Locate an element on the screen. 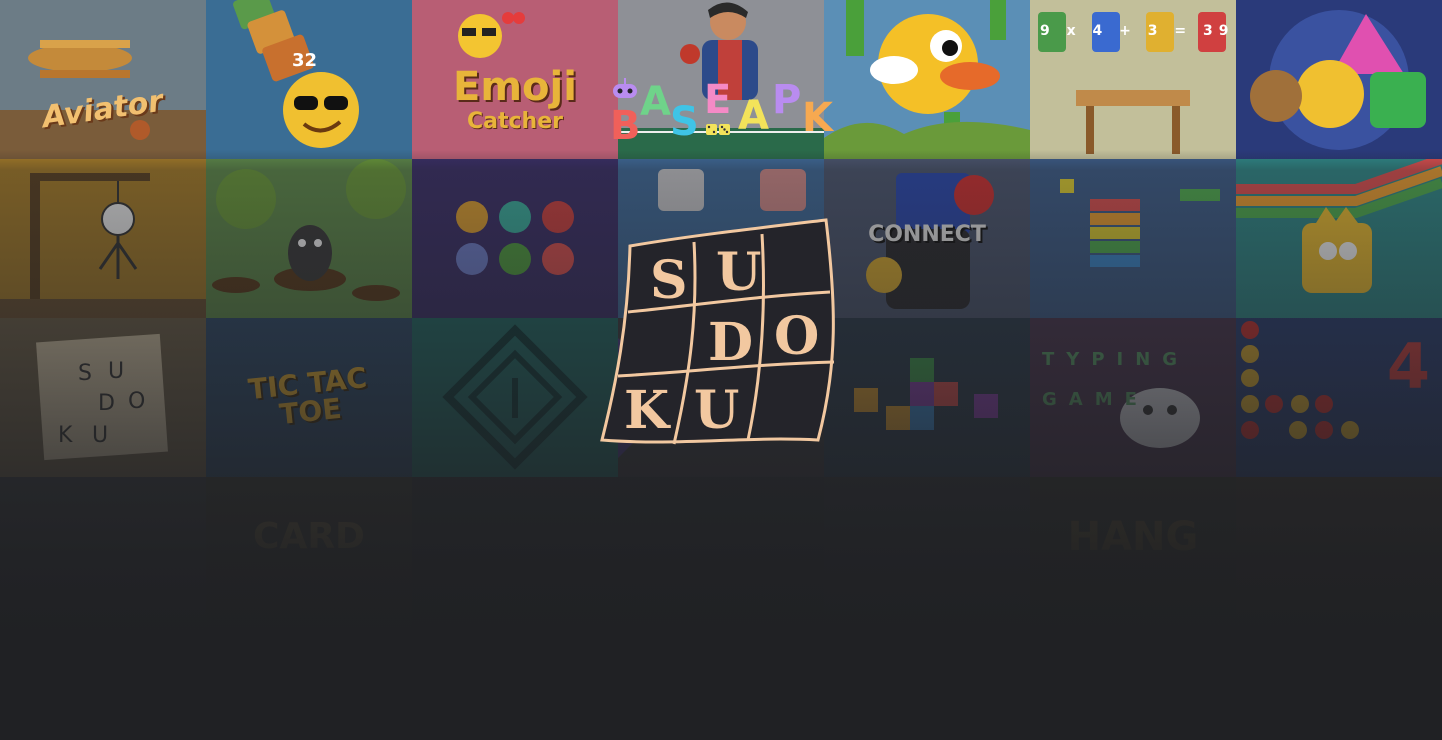  tile-label-four: 4 is located at coordinates (1408, 366).